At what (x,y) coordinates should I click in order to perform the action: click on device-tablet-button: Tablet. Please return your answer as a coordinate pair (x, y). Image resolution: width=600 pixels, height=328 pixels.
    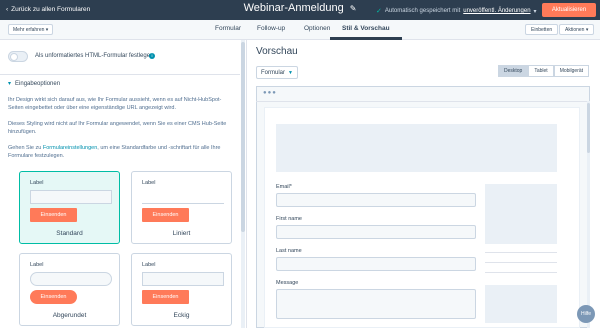
    Looking at the image, I should click on (541, 71).